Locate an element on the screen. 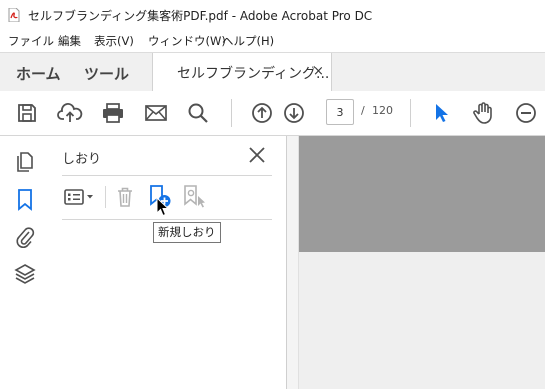  tab-document: セルフブランディング... × is located at coordinates (242, 72).